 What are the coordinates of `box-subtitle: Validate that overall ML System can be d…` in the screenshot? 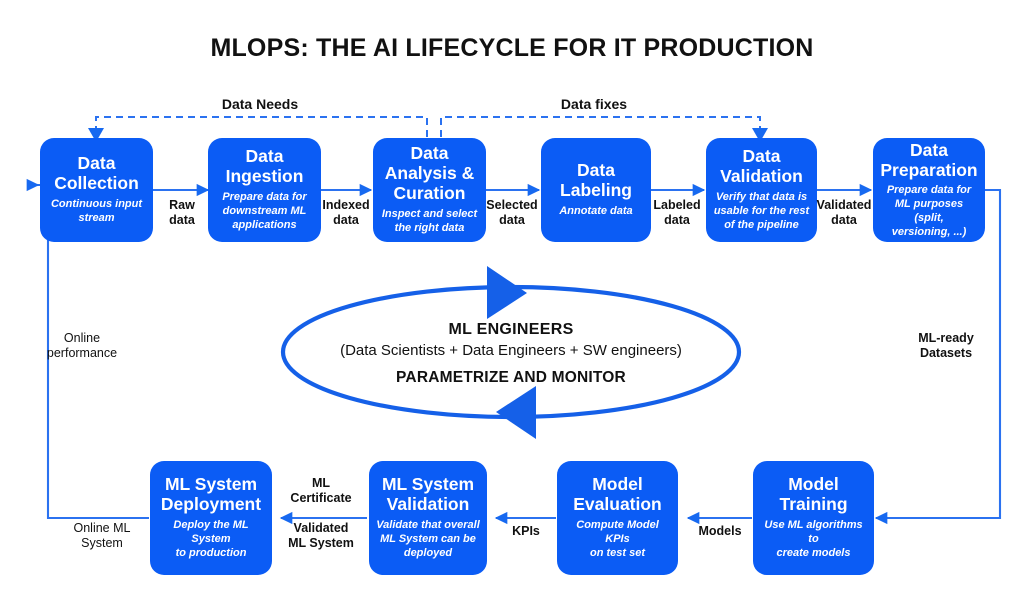 It's located at (428, 539).